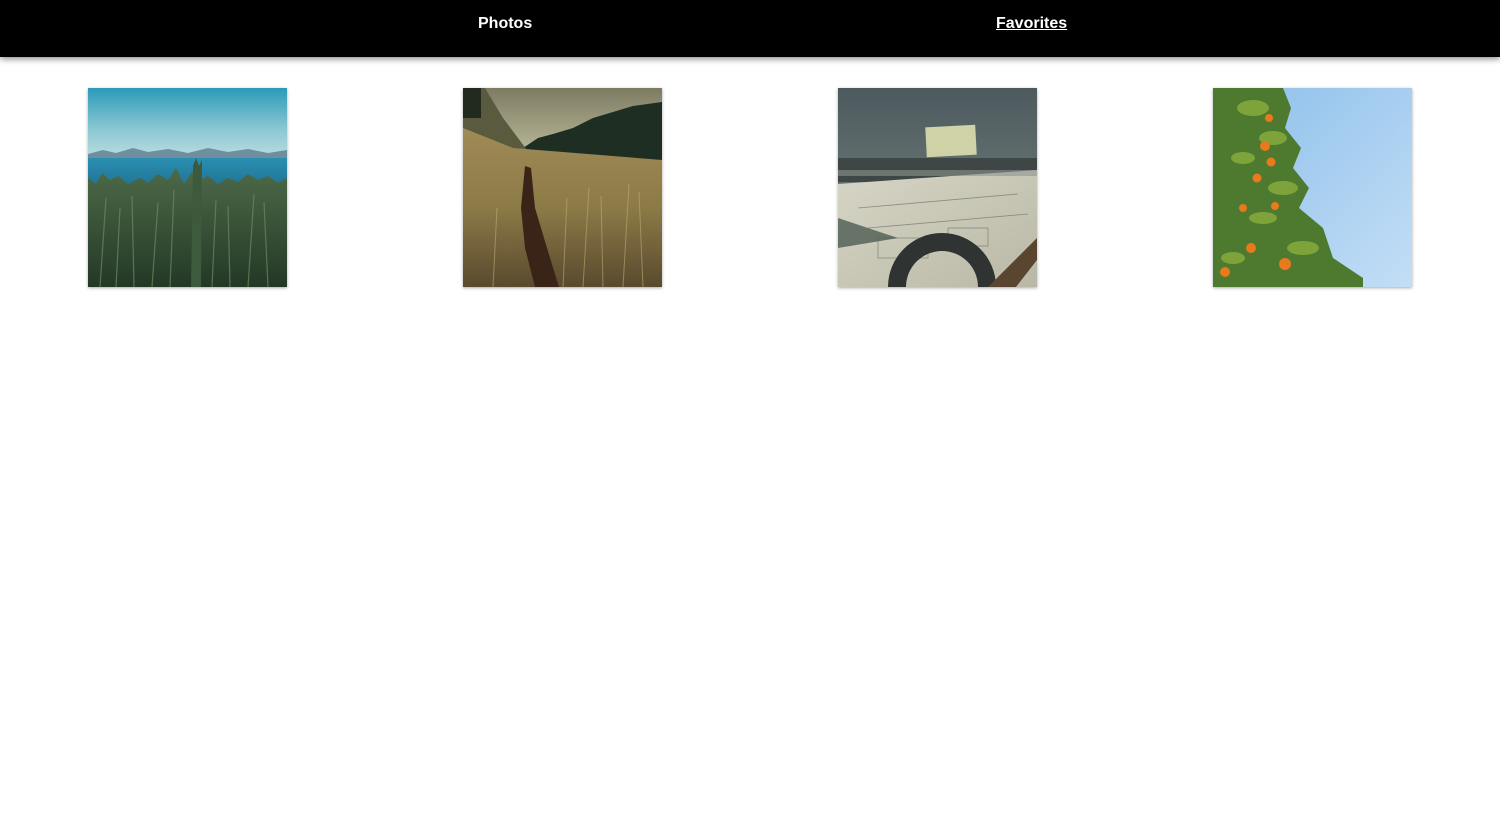  I want to click on photo-tile-grassland-trail, so click(562, 187).